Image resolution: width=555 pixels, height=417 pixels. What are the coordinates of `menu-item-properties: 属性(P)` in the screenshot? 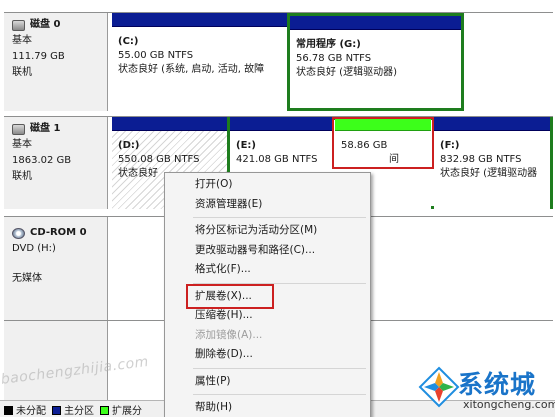 It's located at (267, 382).